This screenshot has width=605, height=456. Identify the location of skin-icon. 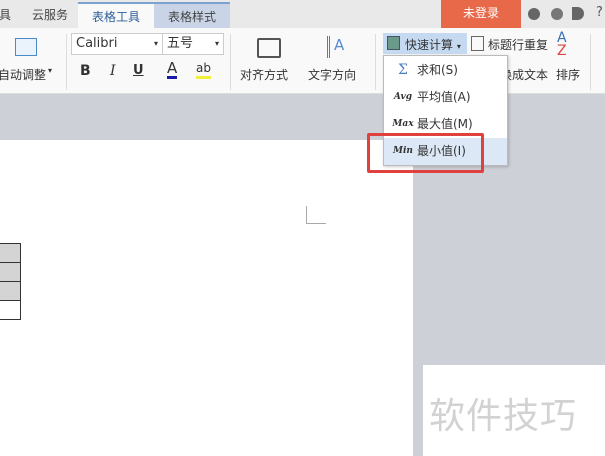
(534, 14).